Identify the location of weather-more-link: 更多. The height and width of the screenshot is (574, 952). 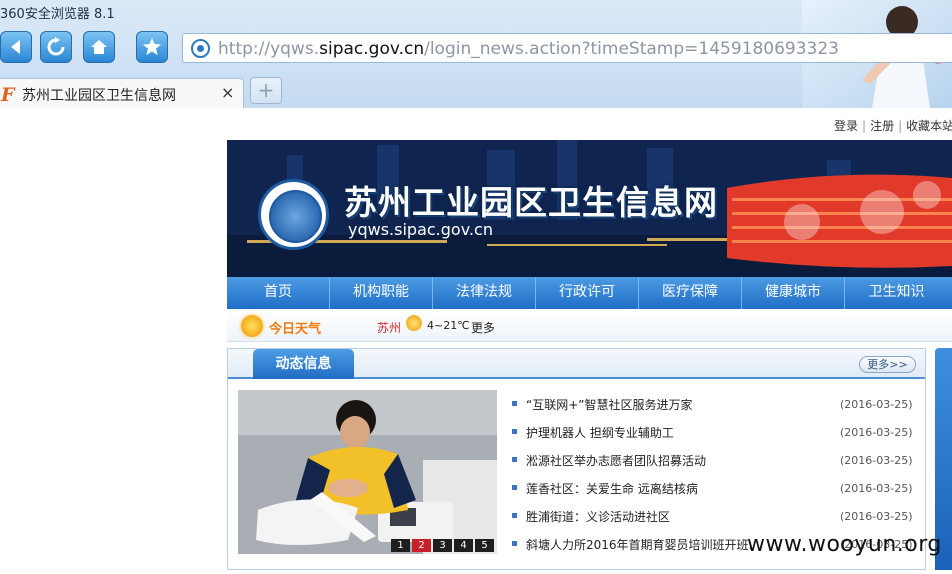
(483, 327).